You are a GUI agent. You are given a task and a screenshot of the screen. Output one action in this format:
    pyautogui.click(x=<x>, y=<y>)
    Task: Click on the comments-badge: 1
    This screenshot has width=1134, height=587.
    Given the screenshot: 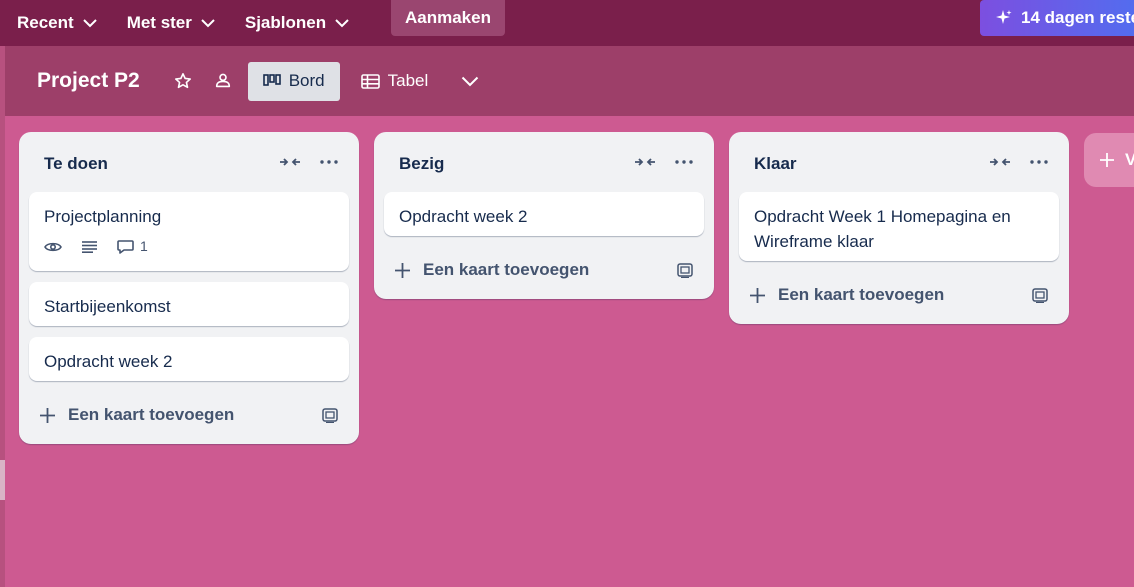 What is the action you would take?
    pyautogui.click(x=132, y=246)
    